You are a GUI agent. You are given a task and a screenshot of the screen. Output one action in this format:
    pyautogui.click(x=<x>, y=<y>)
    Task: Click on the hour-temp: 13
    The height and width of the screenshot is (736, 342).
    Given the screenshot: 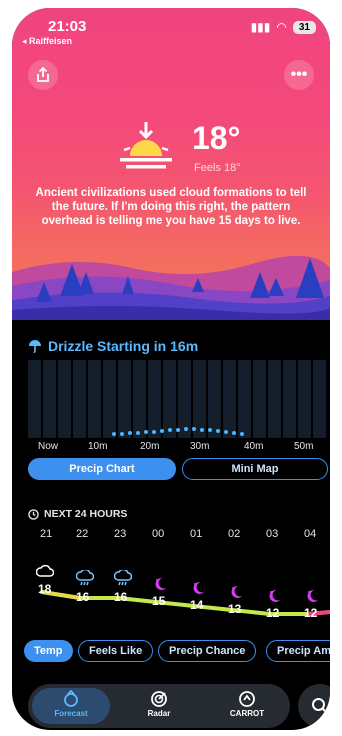 What is the action you would take?
    pyautogui.click(x=235, y=609)
    